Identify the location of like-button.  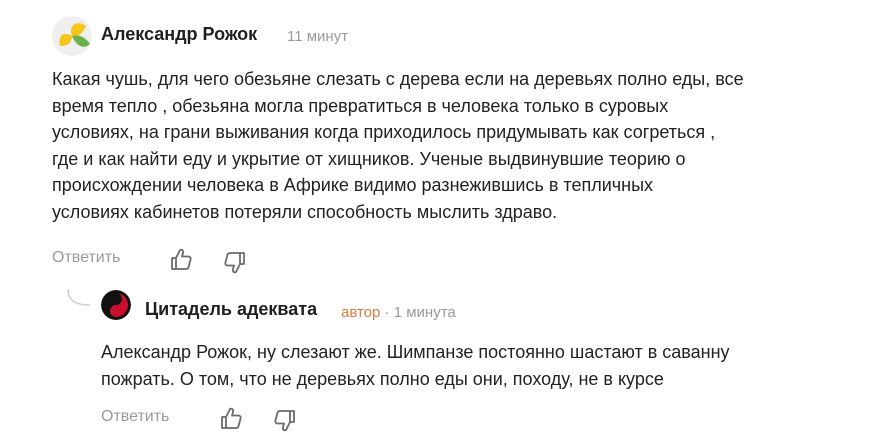
(181, 259).